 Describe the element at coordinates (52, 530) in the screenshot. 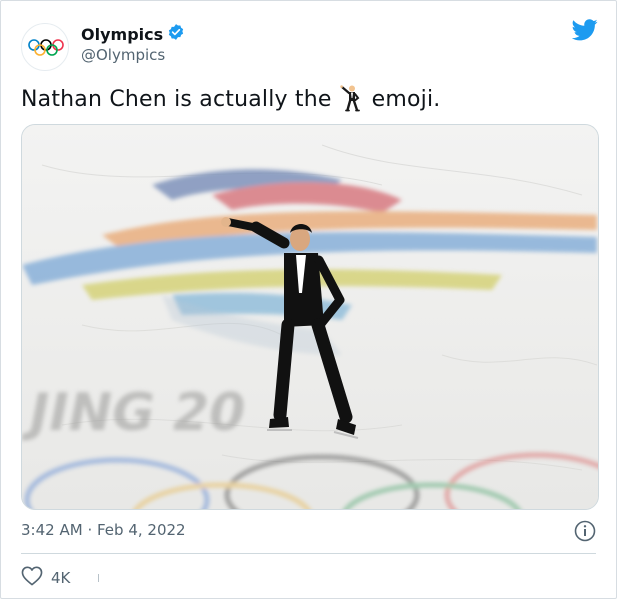

I see `tweet-time: 3:42 AM` at that location.